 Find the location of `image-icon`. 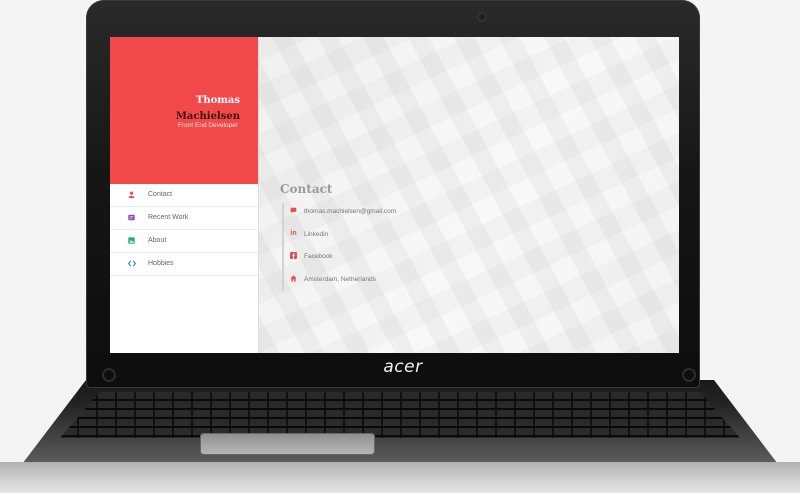

image-icon is located at coordinates (131, 240).